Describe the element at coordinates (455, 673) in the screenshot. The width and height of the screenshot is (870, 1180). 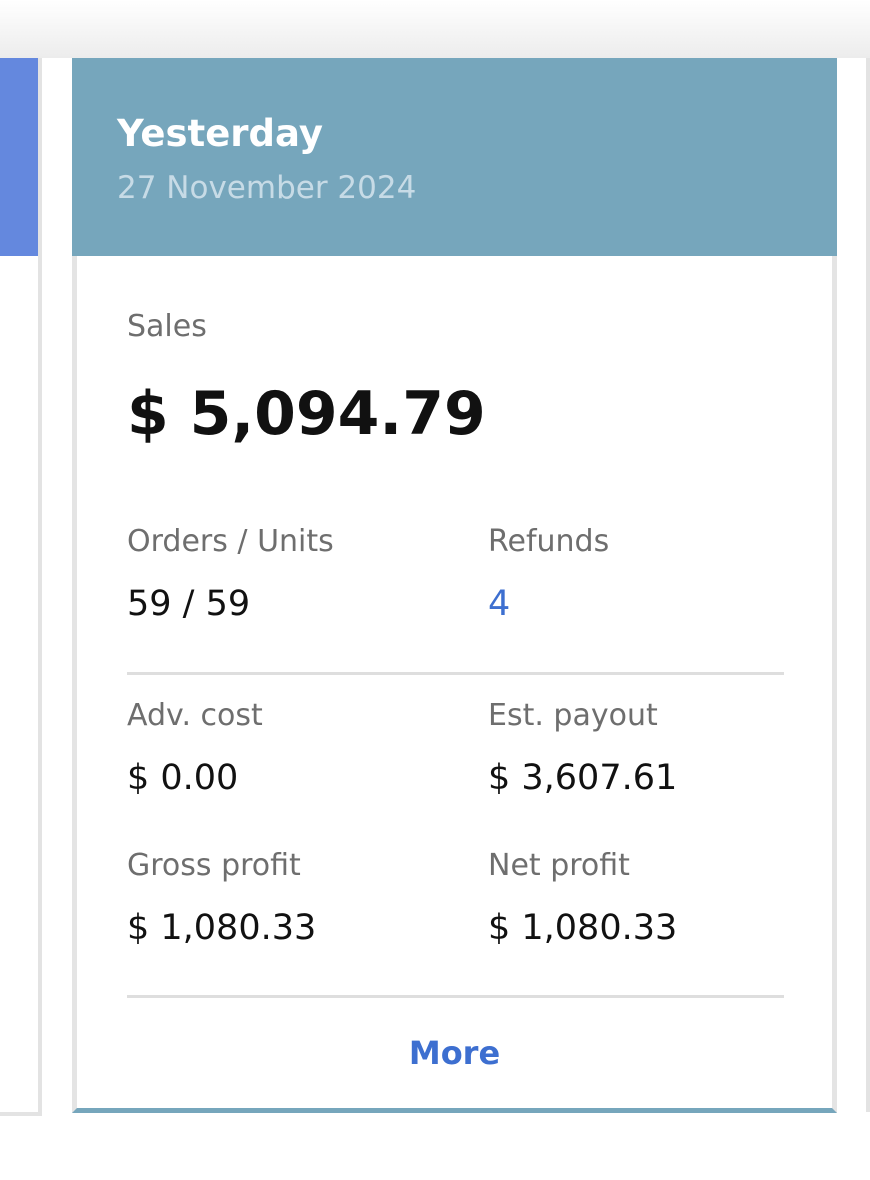
I see `section-divider` at that location.